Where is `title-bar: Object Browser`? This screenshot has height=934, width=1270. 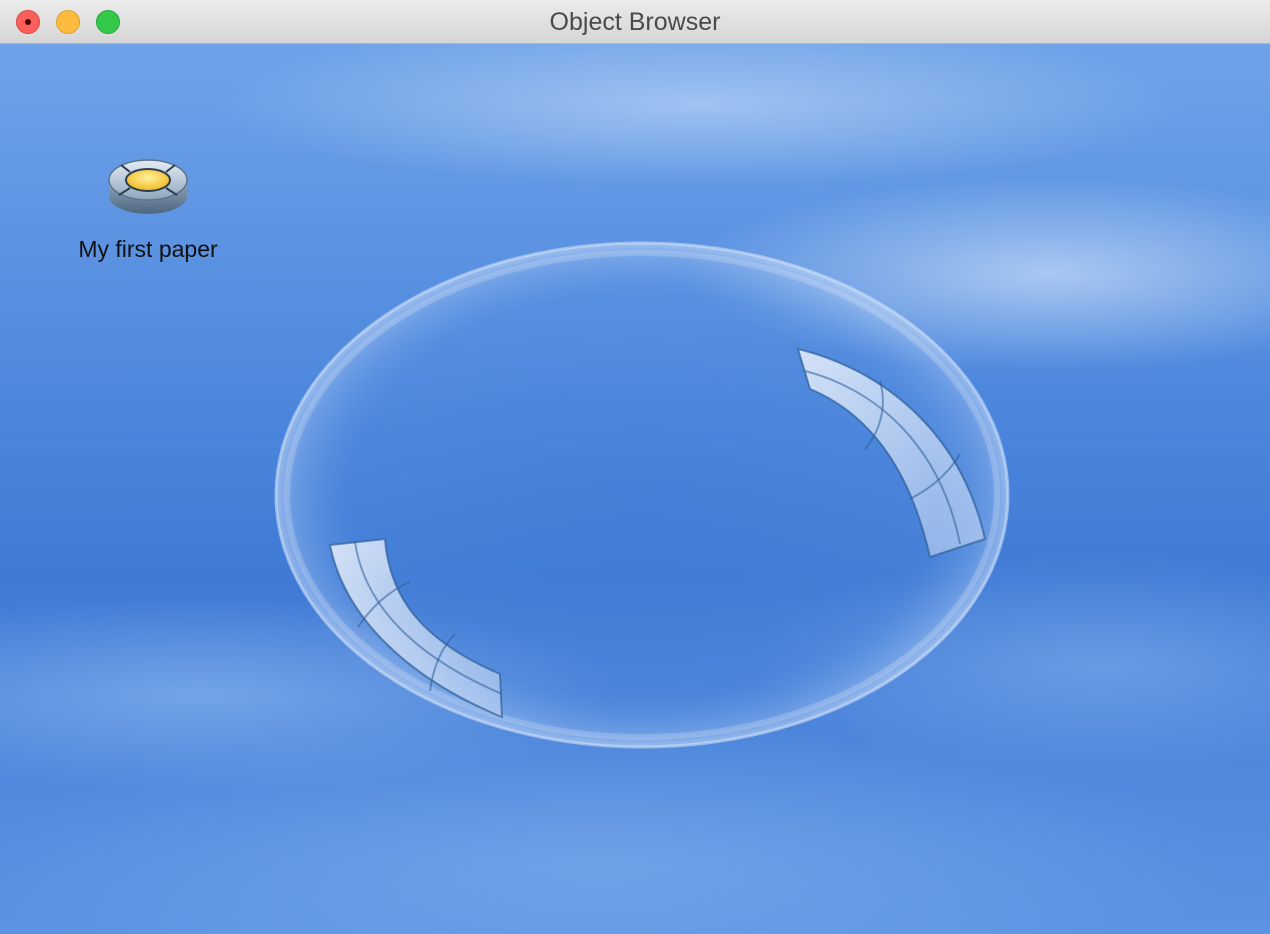
title-bar: Object Browser is located at coordinates (635, 22).